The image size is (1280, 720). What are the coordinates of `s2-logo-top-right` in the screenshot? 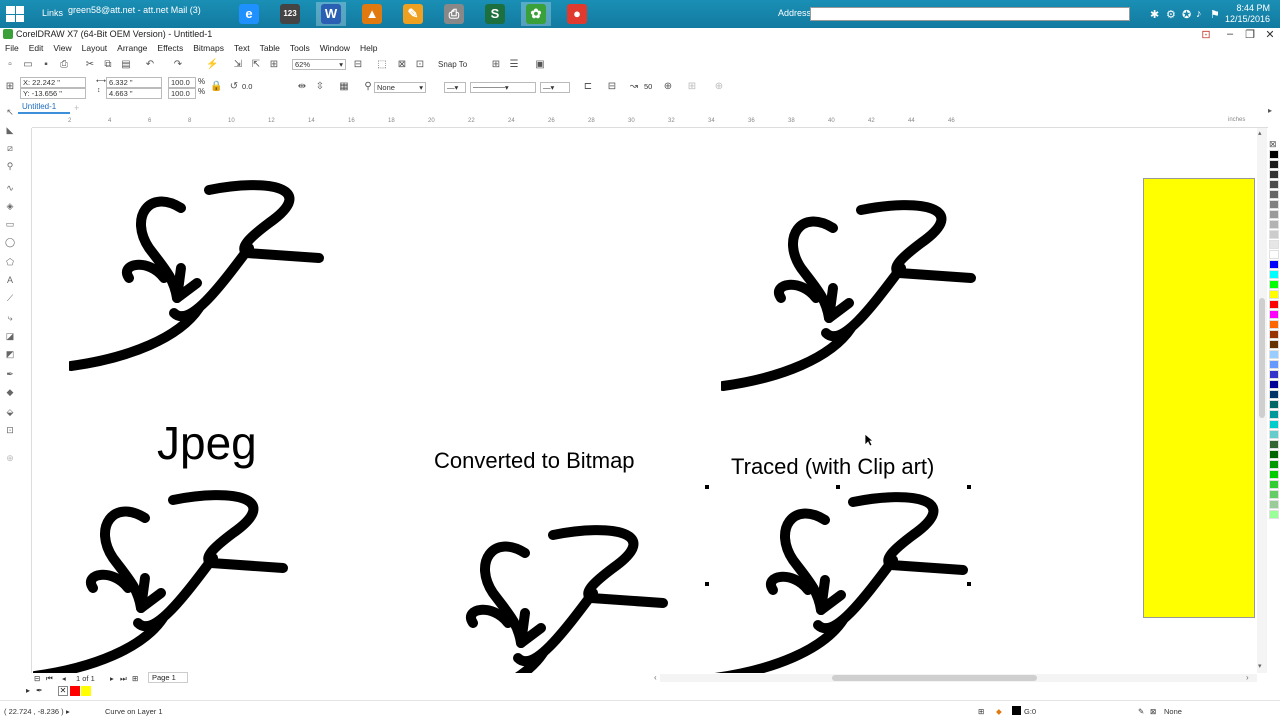 It's located at (851, 298).